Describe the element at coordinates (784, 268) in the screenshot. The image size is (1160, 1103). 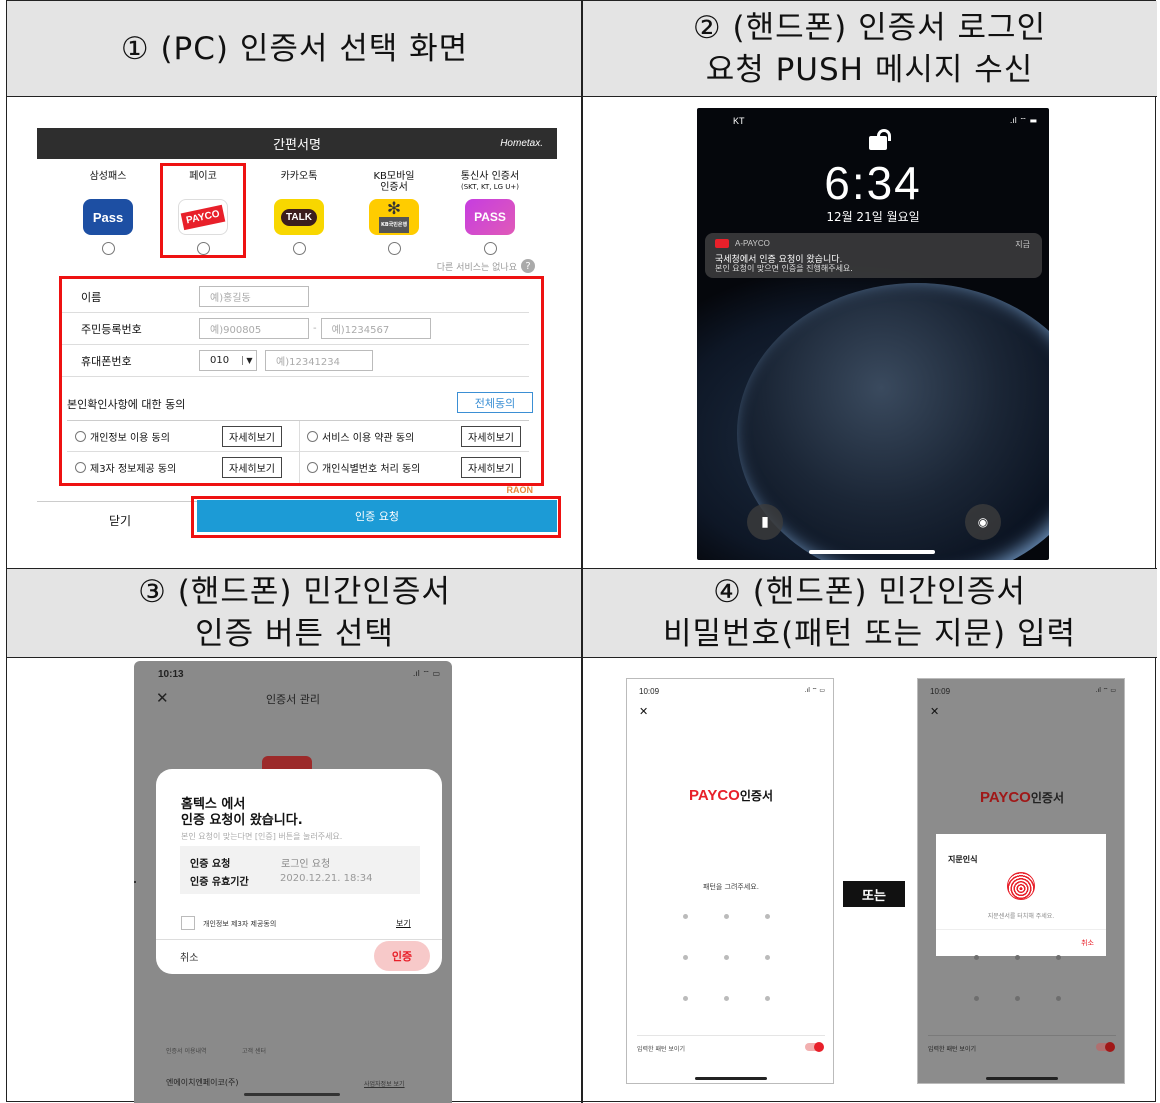
I see `notification-line2: 본인 요청이 맞으면 인증을 진행해주세요.` at that location.